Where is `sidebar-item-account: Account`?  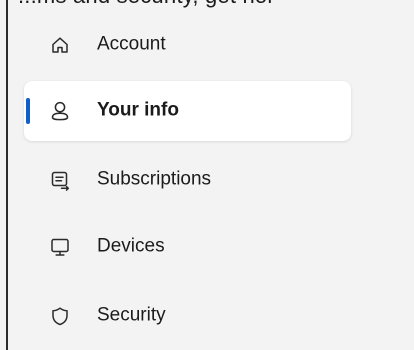 sidebar-item-account: Account is located at coordinates (187, 45).